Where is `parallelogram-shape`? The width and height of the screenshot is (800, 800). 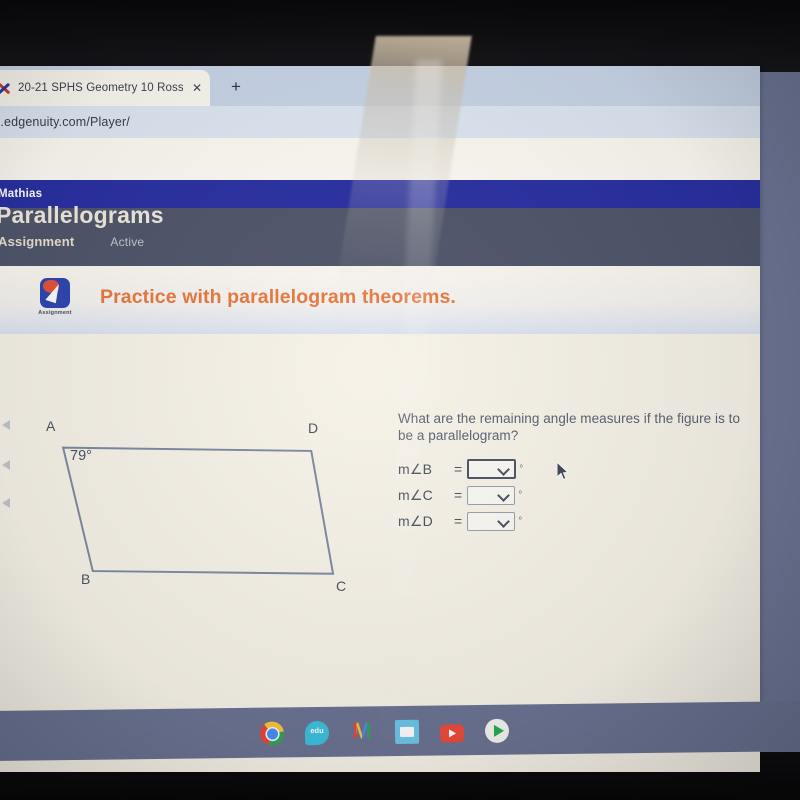 parallelogram-shape is located at coordinates (198, 510).